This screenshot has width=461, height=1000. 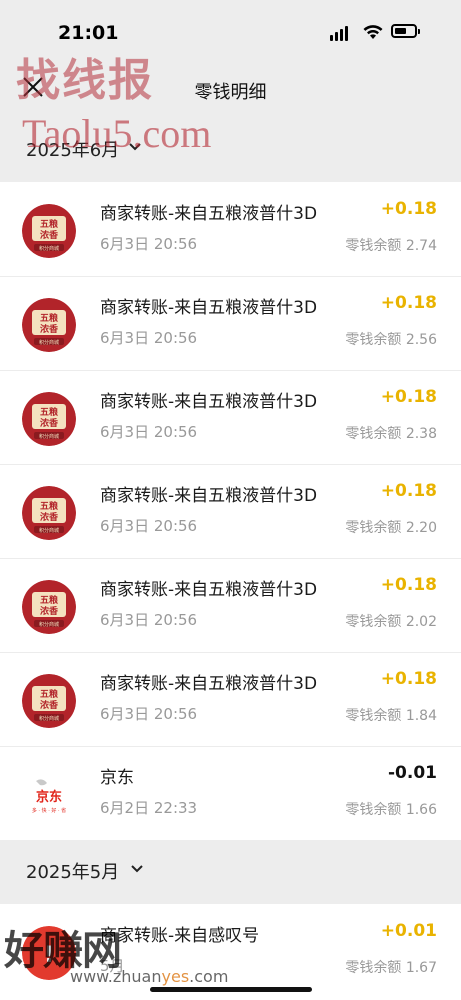 What do you see at coordinates (405, 31) in the screenshot?
I see `battery-icon` at bounding box center [405, 31].